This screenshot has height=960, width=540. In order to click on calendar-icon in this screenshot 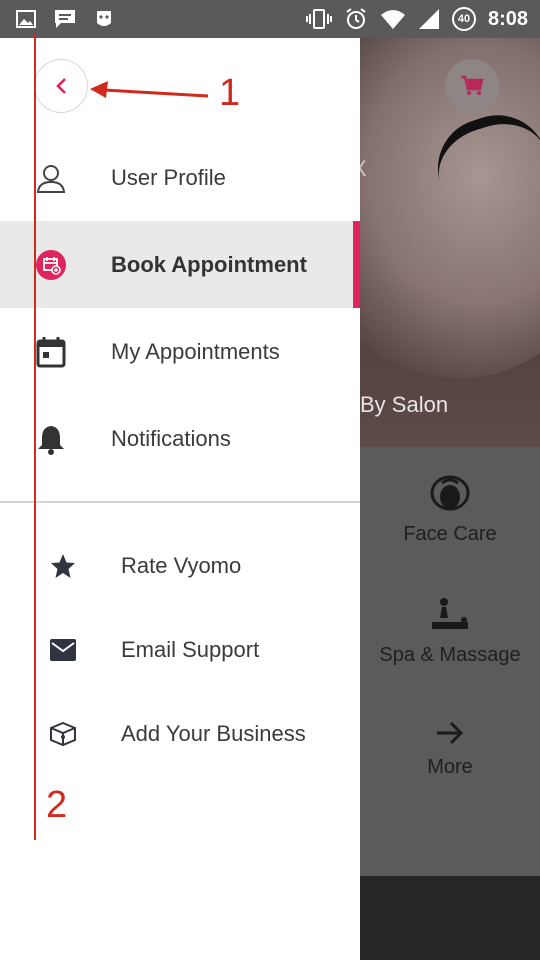, I will do `click(51, 352)`.